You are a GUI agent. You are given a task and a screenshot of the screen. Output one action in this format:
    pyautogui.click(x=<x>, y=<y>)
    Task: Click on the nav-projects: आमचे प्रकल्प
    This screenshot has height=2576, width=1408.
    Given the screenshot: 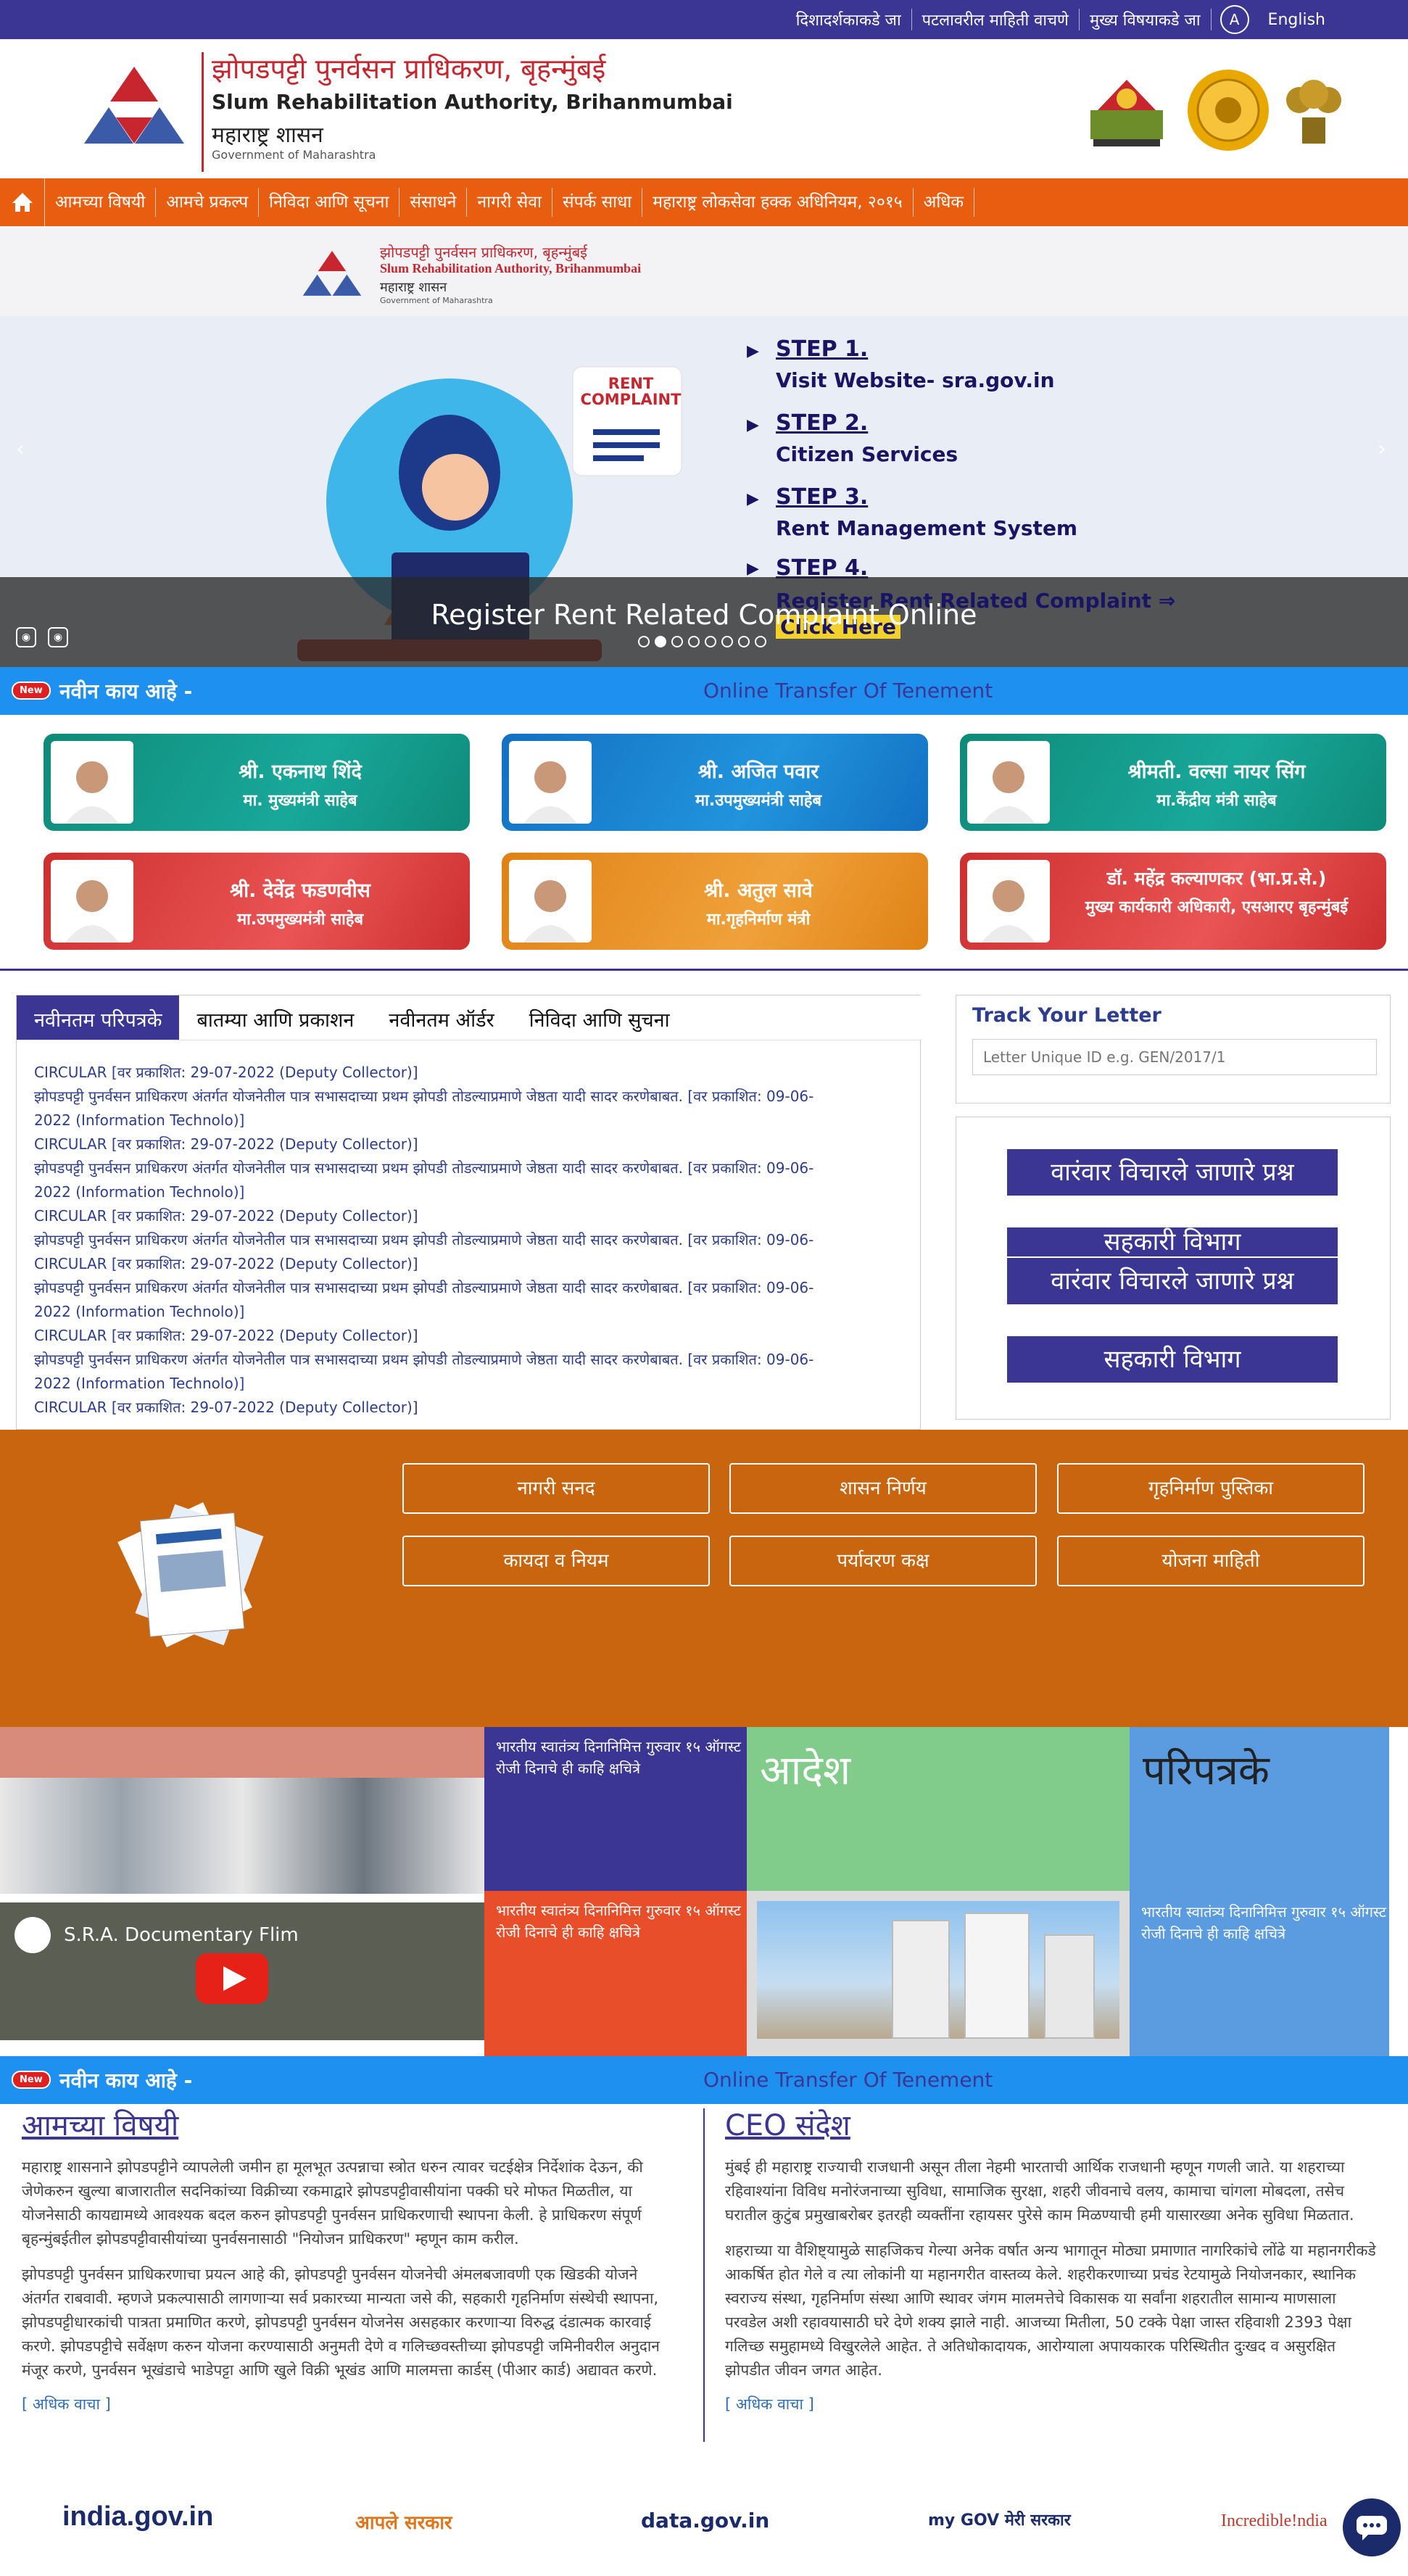 What is the action you would take?
    pyautogui.click(x=208, y=202)
    